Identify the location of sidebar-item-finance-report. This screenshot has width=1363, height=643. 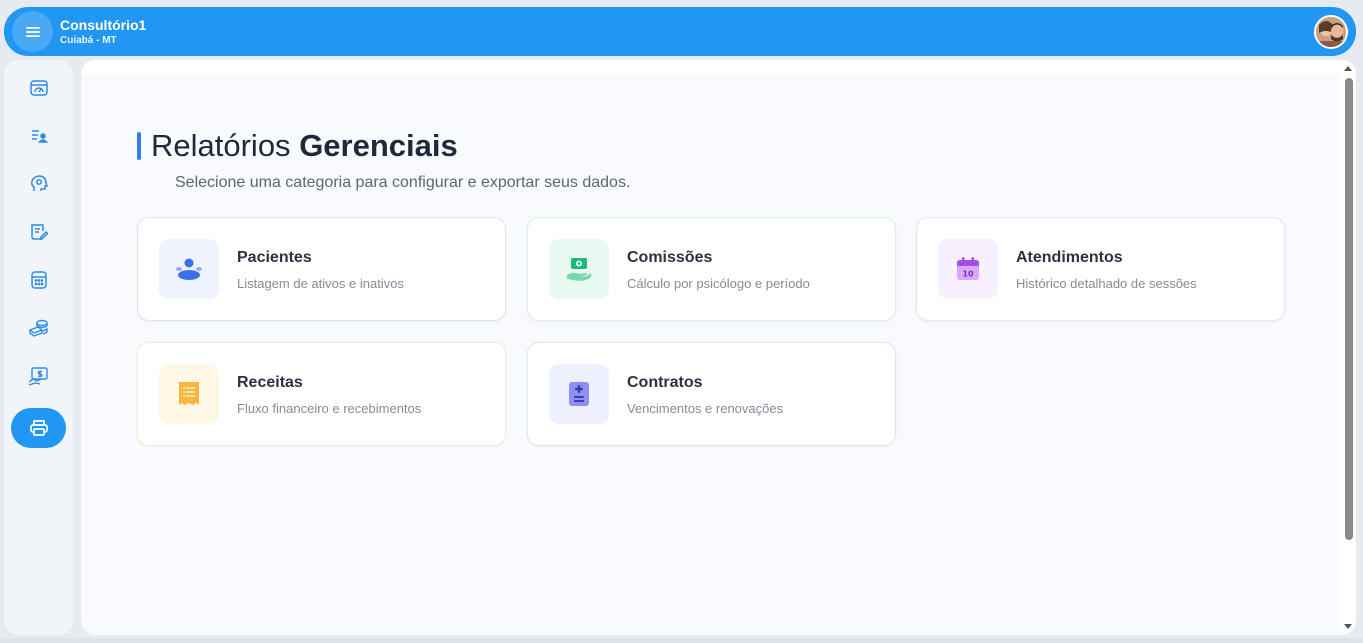
(38, 376).